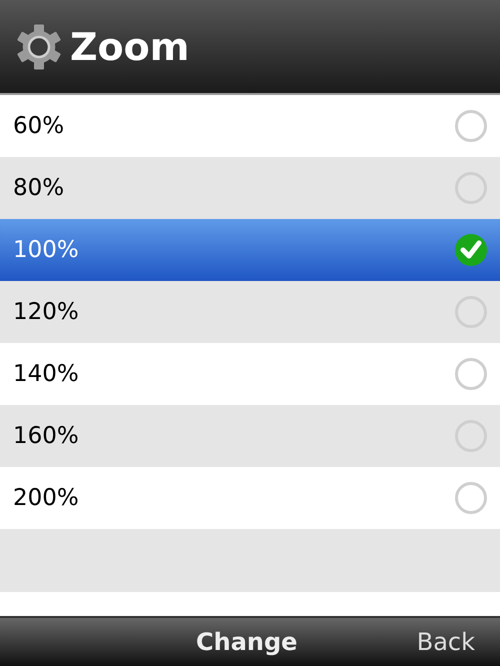 Image resolution: width=500 pixels, height=666 pixels. I want to click on check-icon, so click(471, 250).